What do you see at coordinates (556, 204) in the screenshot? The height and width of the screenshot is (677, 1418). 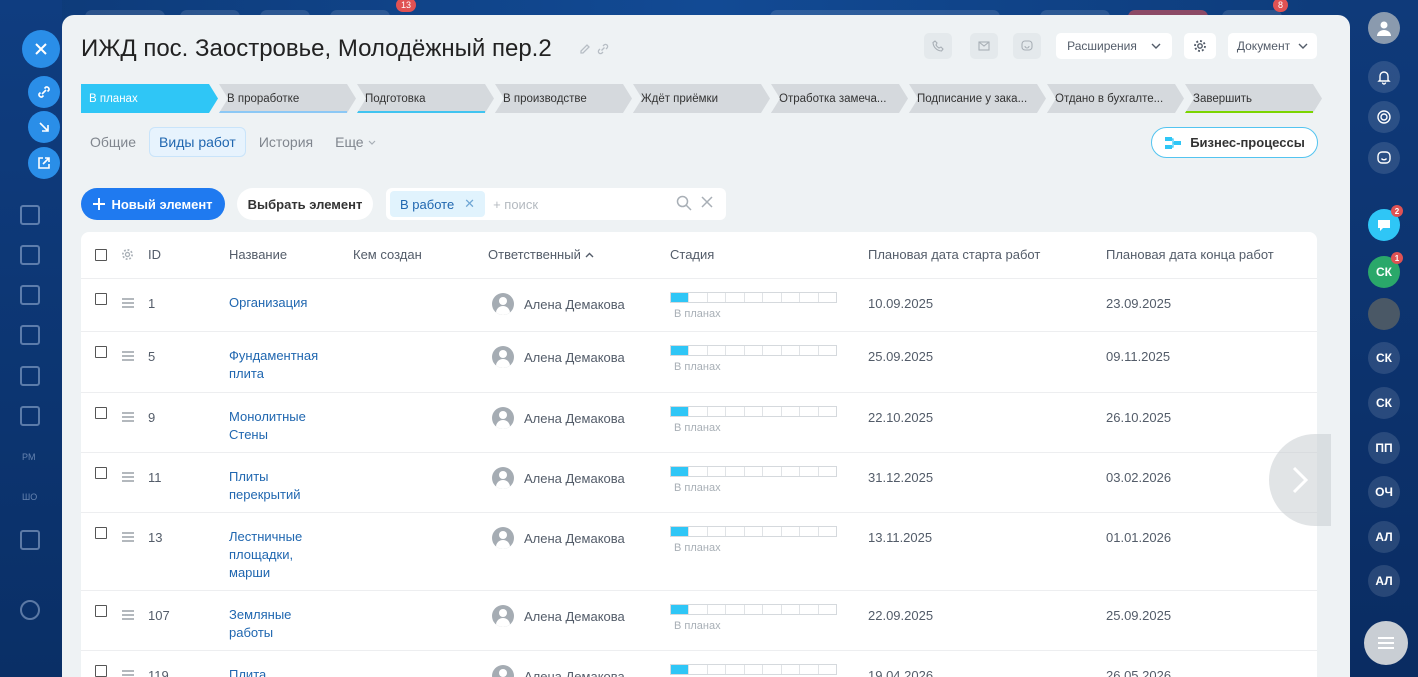 I see `filter-search: В работе ✕ + поиск` at bounding box center [556, 204].